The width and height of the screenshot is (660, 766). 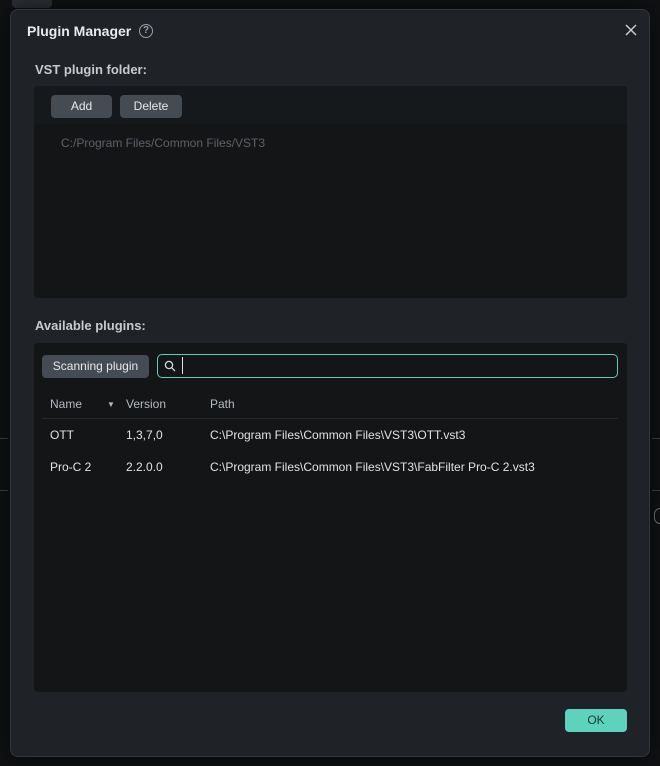 I want to click on plugin-name: OTT, so click(x=62, y=435).